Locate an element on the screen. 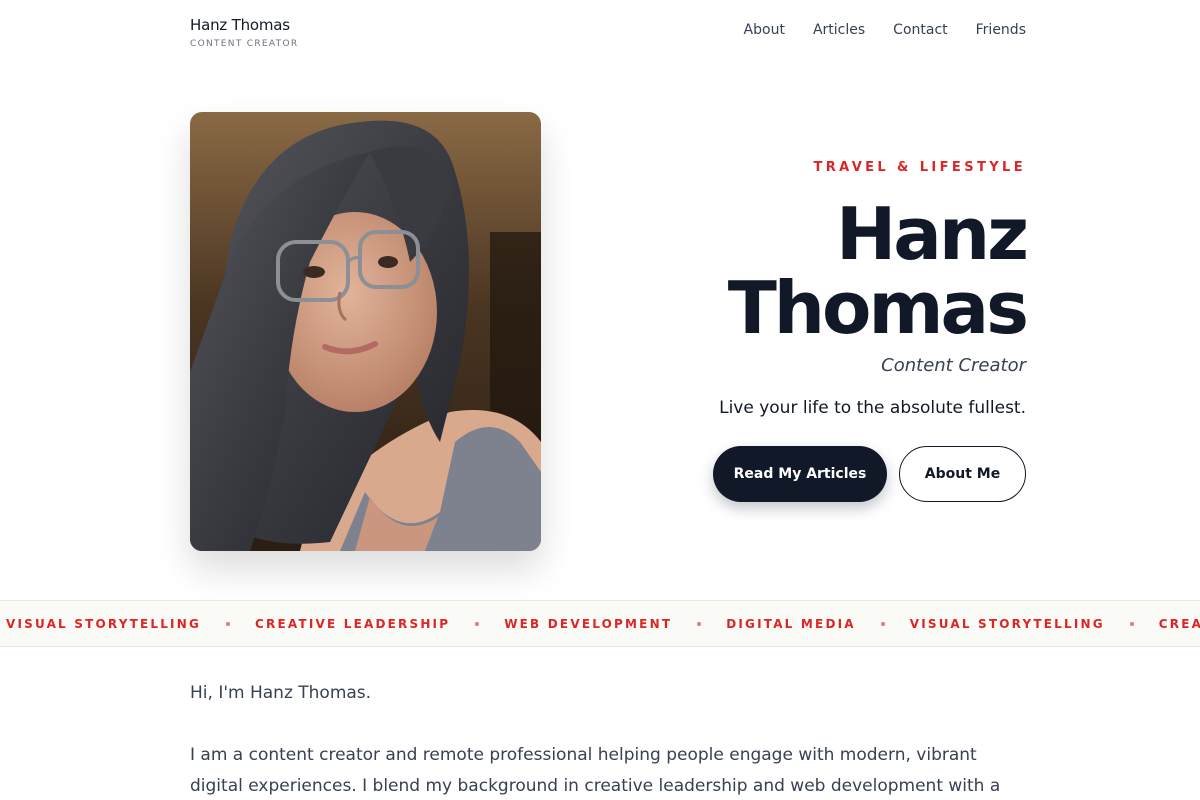 The image size is (1200, 800). hero-tagline: Live your life to the absolute fullest. is located at coordinates (872, 408).